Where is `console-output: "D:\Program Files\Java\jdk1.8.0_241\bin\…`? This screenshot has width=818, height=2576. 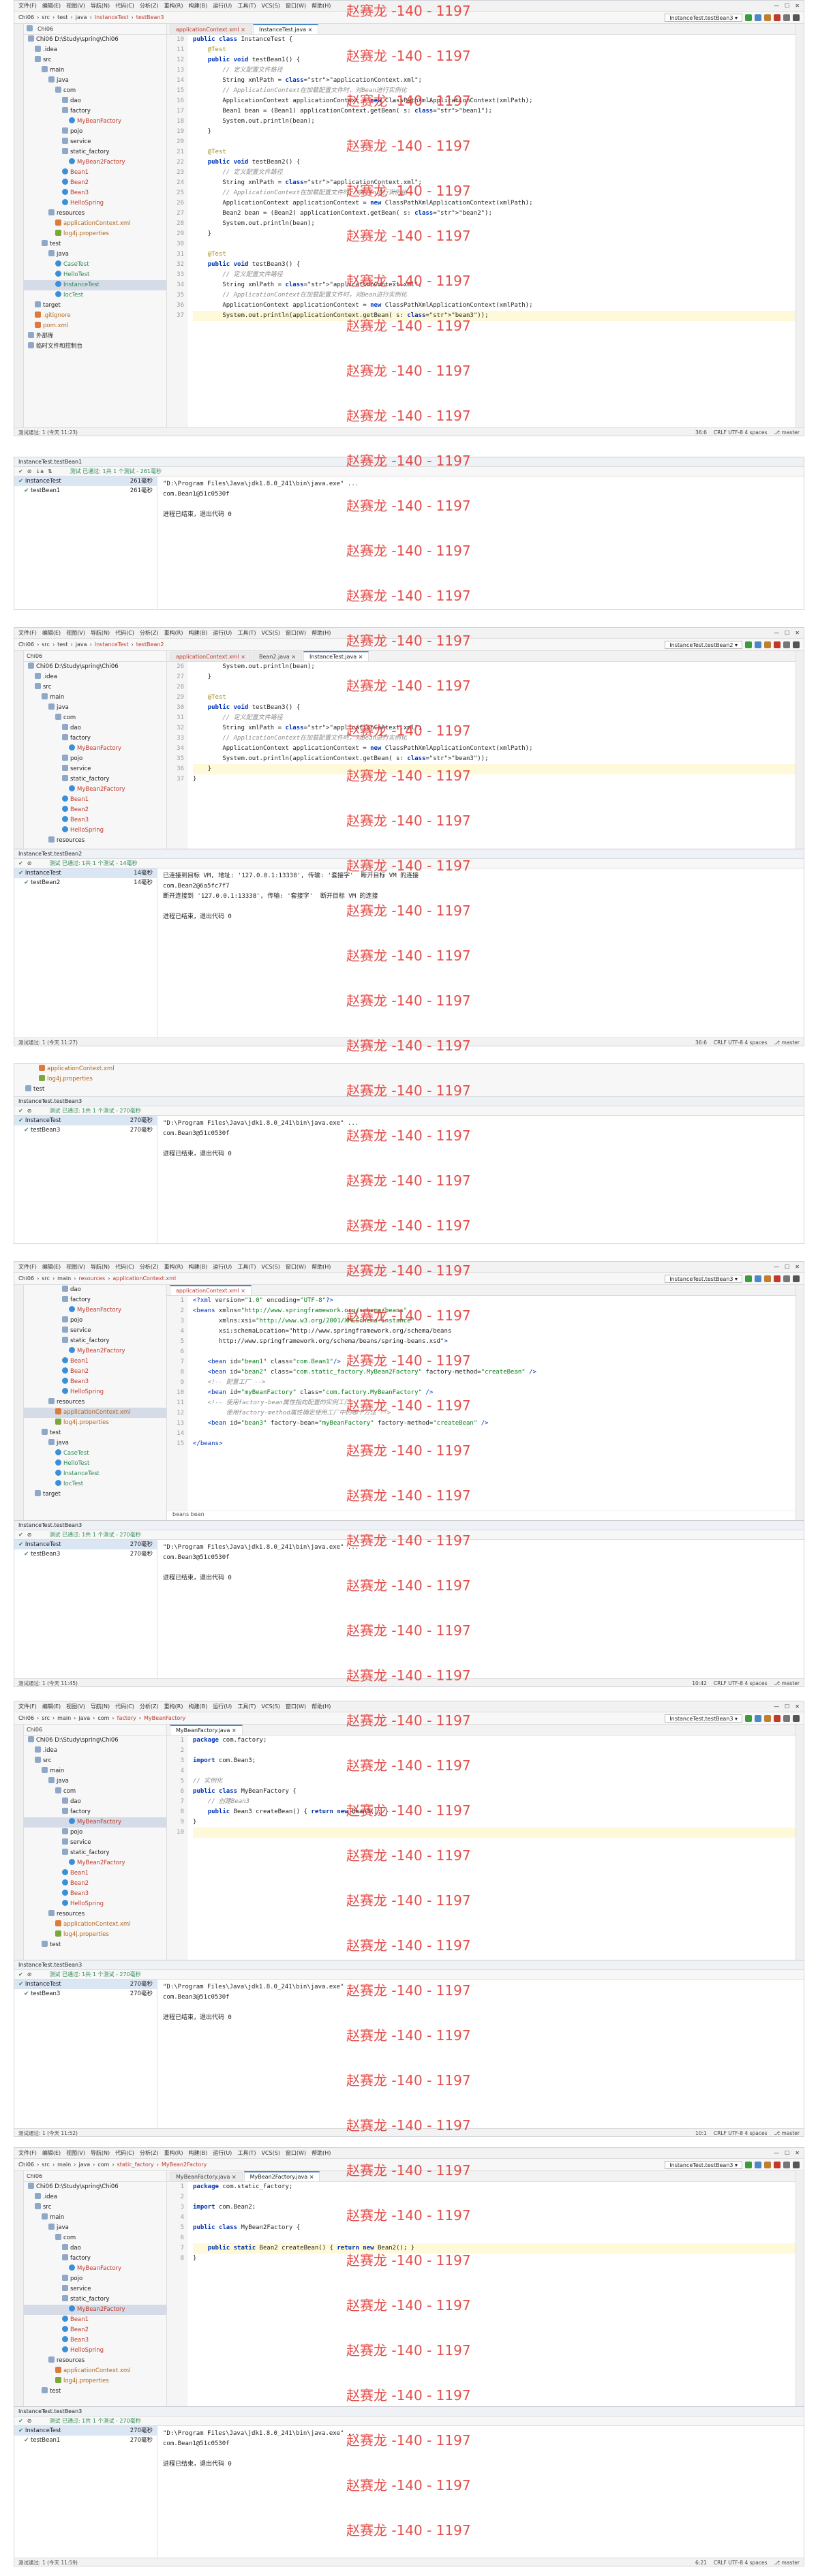
console-output: "D:\Program Files\Java\jdk1.8.0_241\bin\… is located at coordinates (480, 1609).